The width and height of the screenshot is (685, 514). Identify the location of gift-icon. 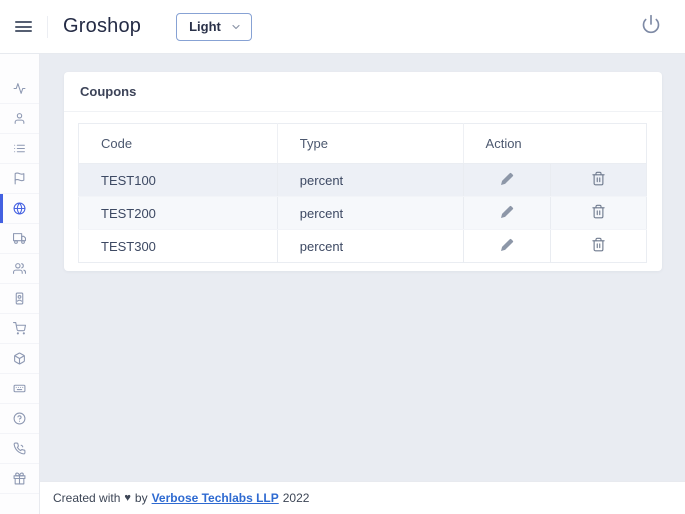
(19, 478).